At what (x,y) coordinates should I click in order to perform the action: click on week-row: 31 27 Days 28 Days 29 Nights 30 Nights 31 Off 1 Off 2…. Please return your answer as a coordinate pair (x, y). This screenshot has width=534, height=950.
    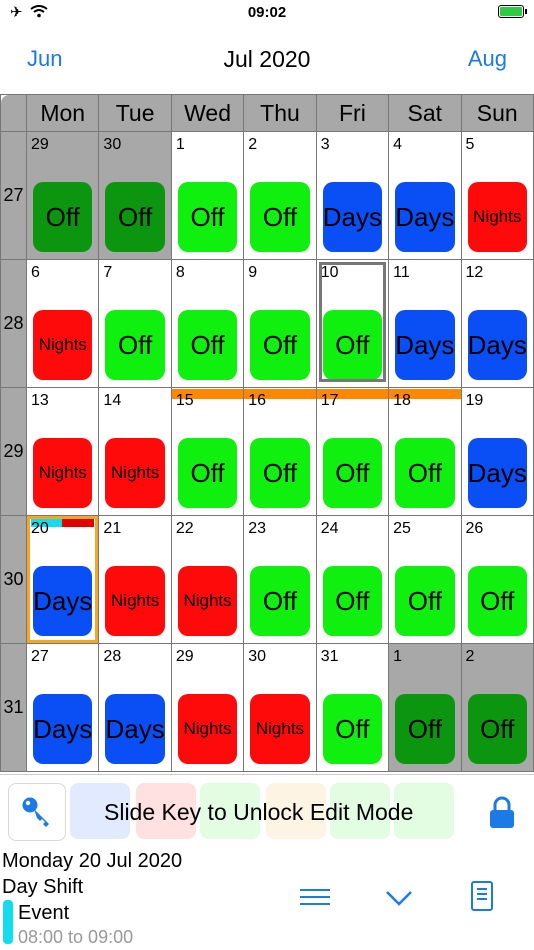
    Looking at the image, I should click on (267, 707).